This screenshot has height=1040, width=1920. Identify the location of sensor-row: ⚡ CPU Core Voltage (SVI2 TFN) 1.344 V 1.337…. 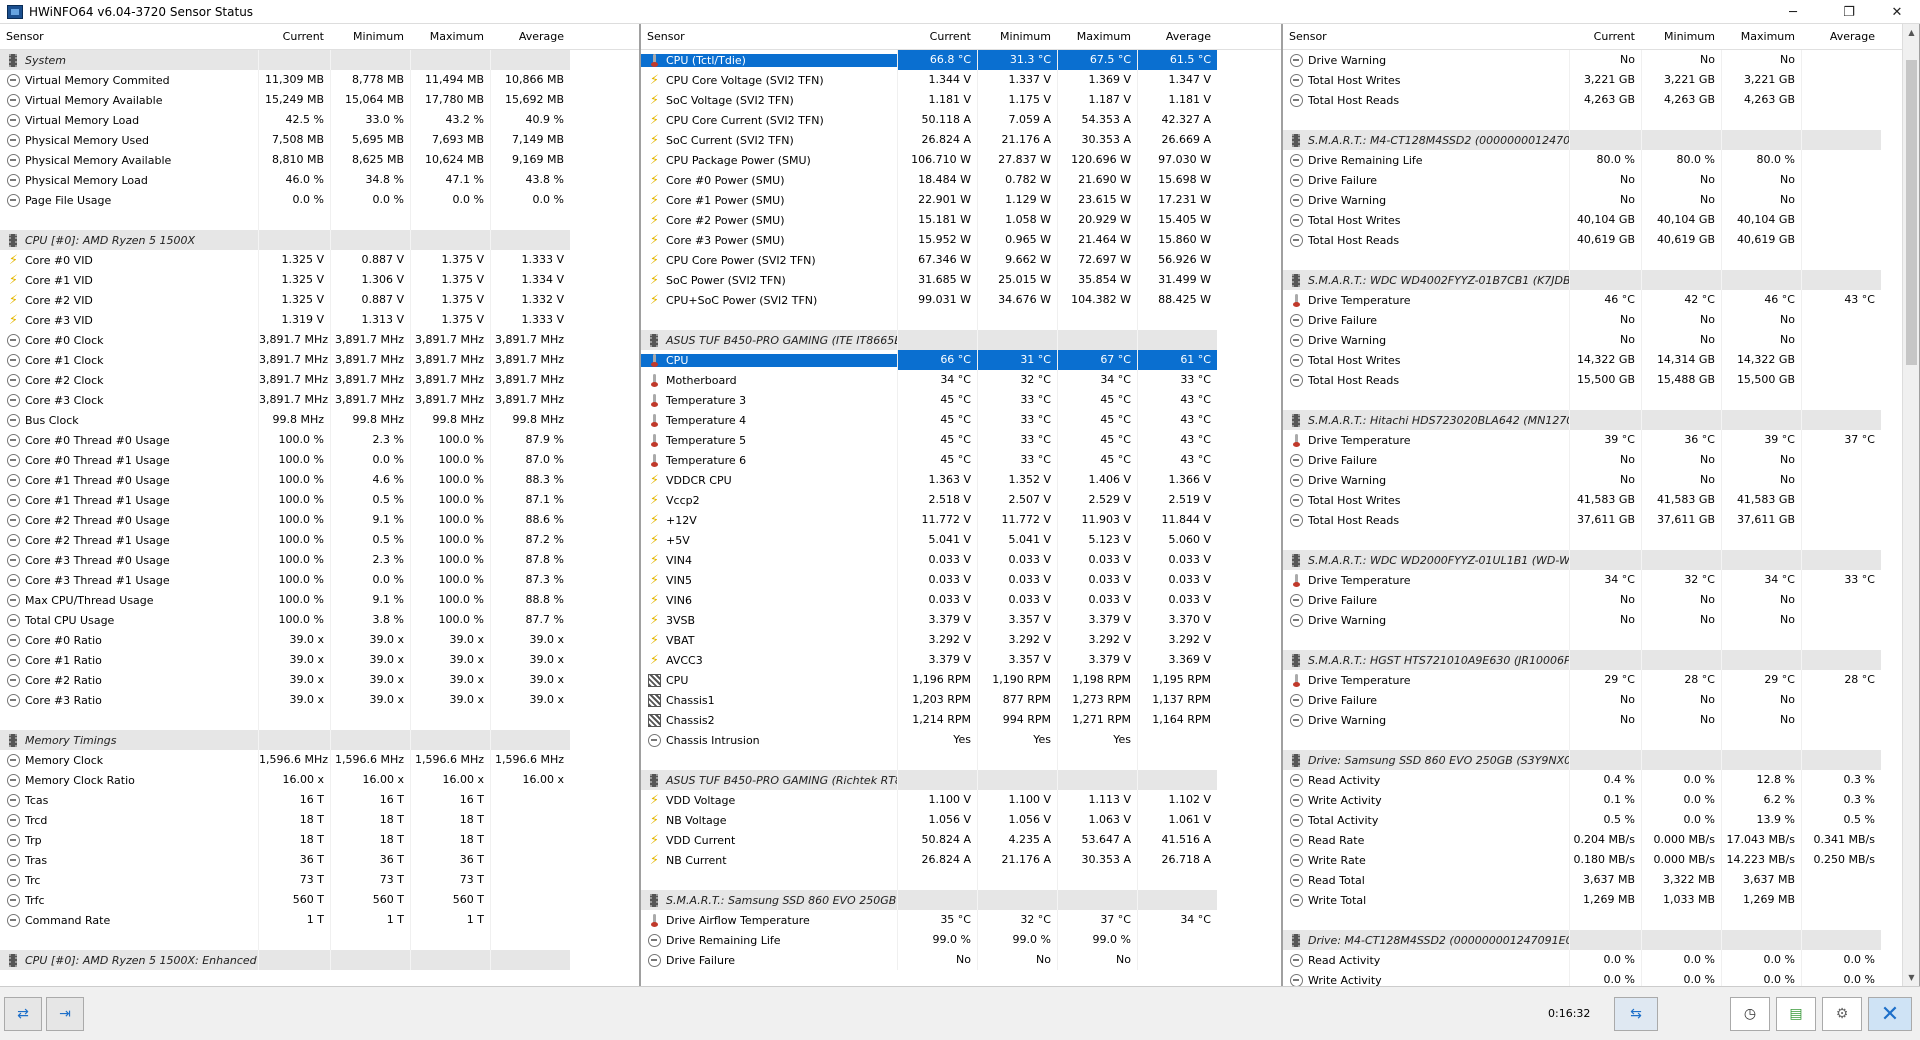
(961, 80).